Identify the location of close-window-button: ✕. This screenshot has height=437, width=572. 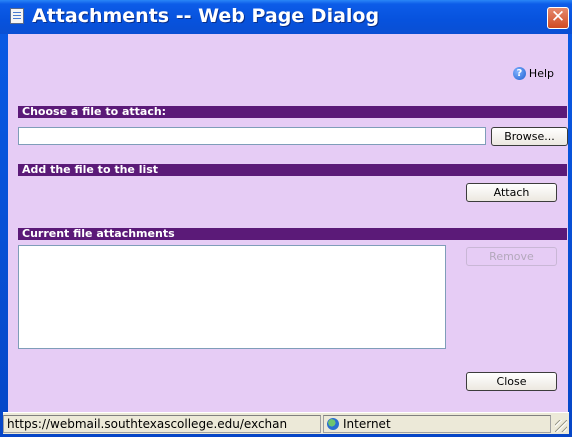
(558, 18).